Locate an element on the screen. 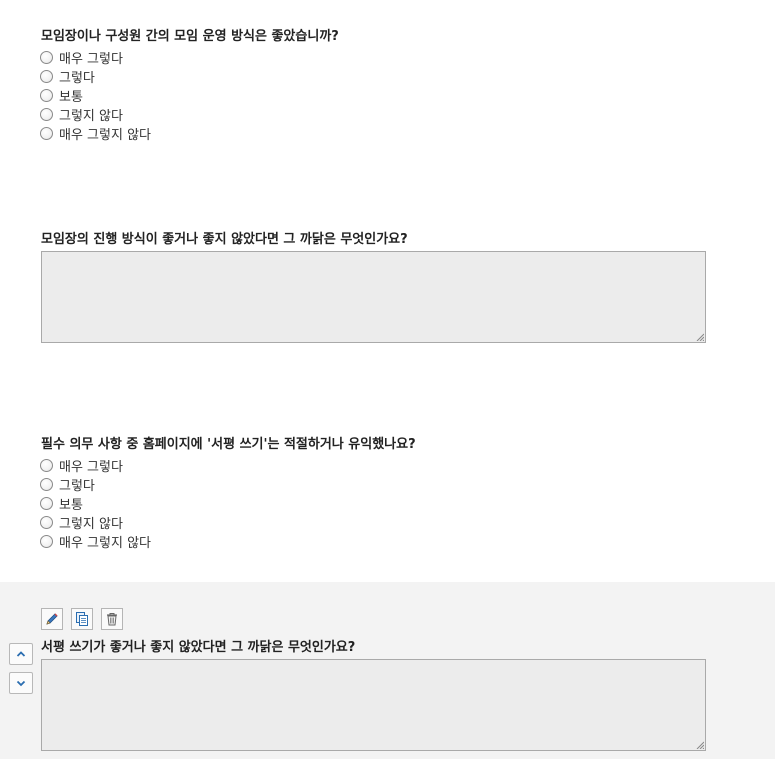 Image resolution: width=775 pixels, height=759 pixels. copy-icon is located at coordinates (82, 619).